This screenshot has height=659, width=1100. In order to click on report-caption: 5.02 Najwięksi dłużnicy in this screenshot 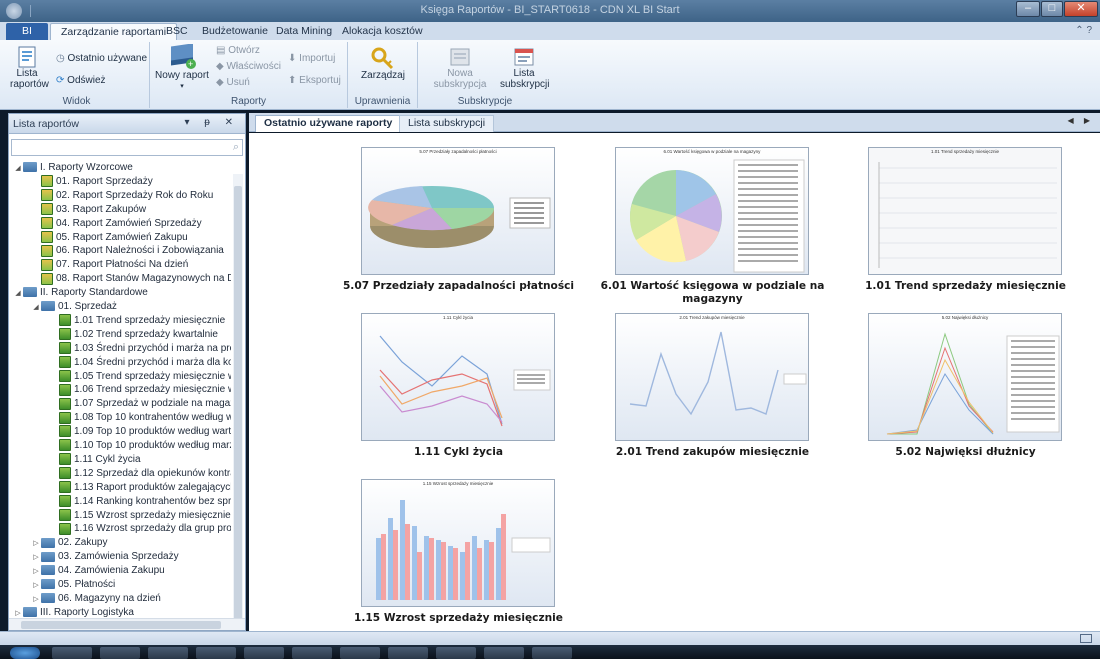, I will do `click(965, 452)`.